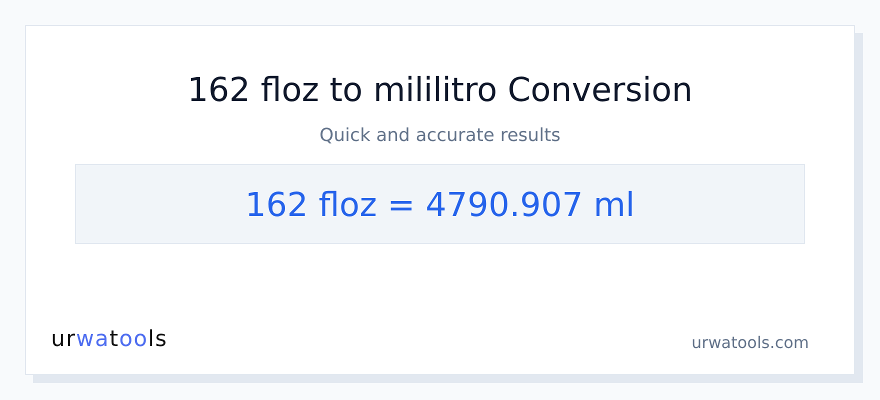 The width and height of the screenshot is (880, 400). What do you see at coordinates (109, 339) in the screenshot?
I see `logo: urwatools` at bounding box center [109, 339].